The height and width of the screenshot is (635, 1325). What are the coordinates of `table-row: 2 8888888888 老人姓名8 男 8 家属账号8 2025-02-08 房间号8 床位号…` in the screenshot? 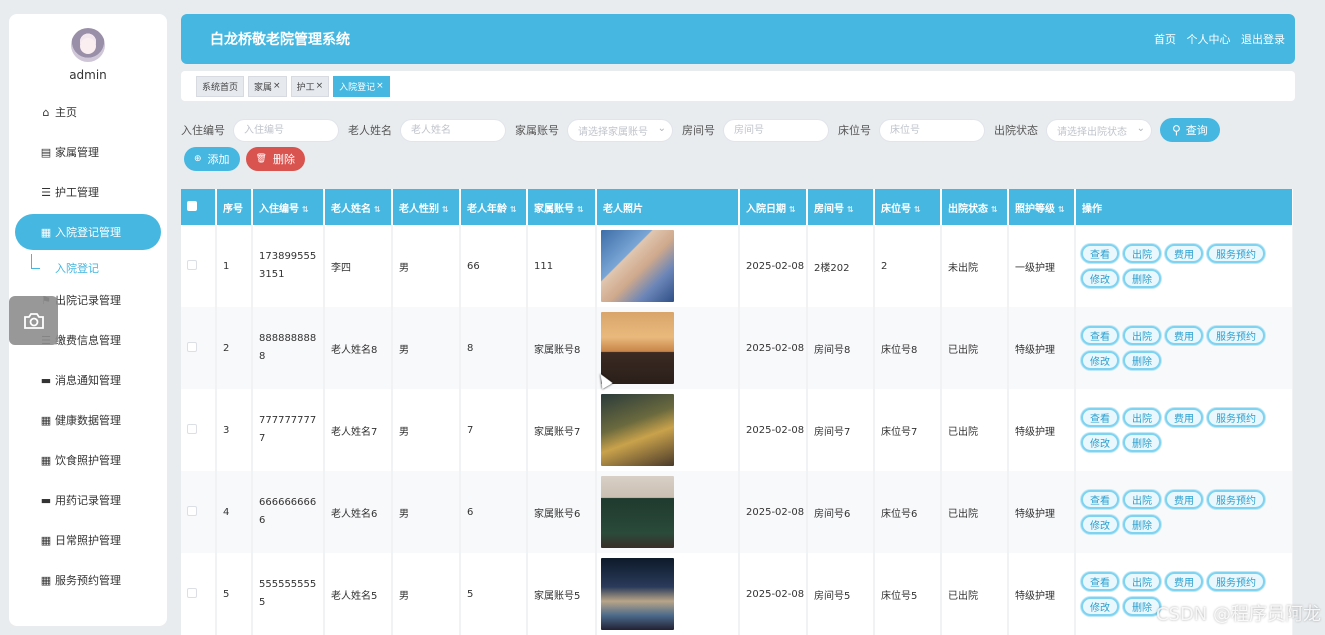 It's located at (737, 348).